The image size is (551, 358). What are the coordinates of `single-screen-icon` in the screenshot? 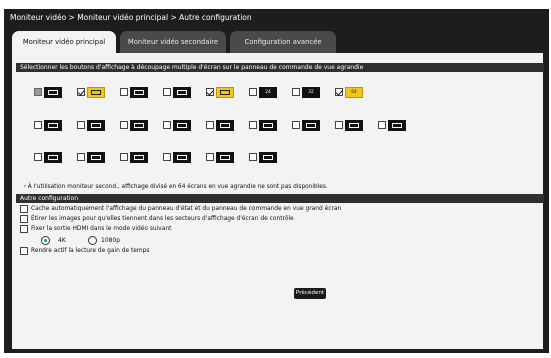 It's located at (53, 92).